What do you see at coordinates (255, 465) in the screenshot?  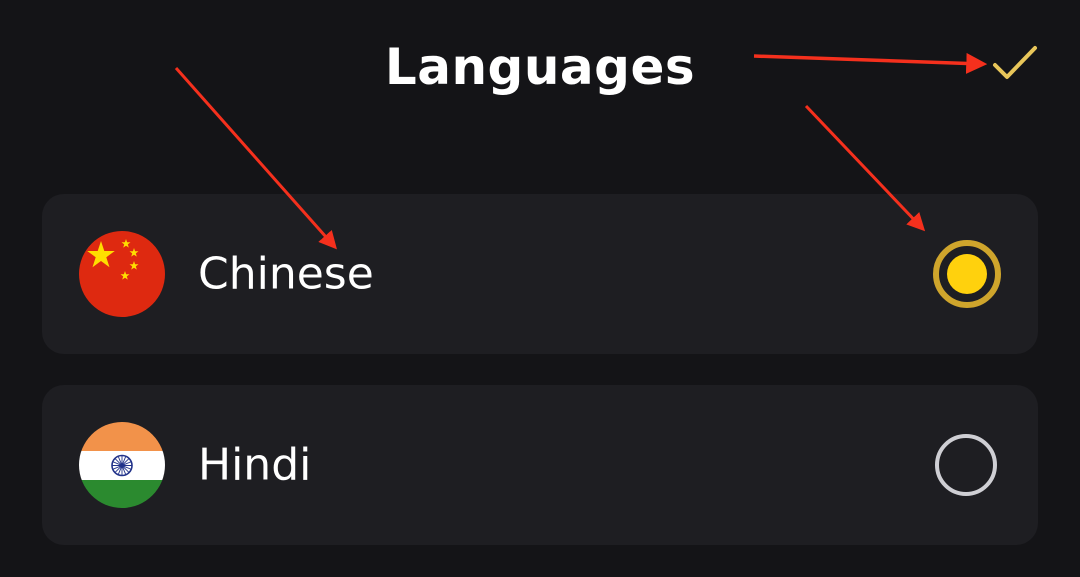 I see `language-label: Hindi` at bounding box center [255, 465].